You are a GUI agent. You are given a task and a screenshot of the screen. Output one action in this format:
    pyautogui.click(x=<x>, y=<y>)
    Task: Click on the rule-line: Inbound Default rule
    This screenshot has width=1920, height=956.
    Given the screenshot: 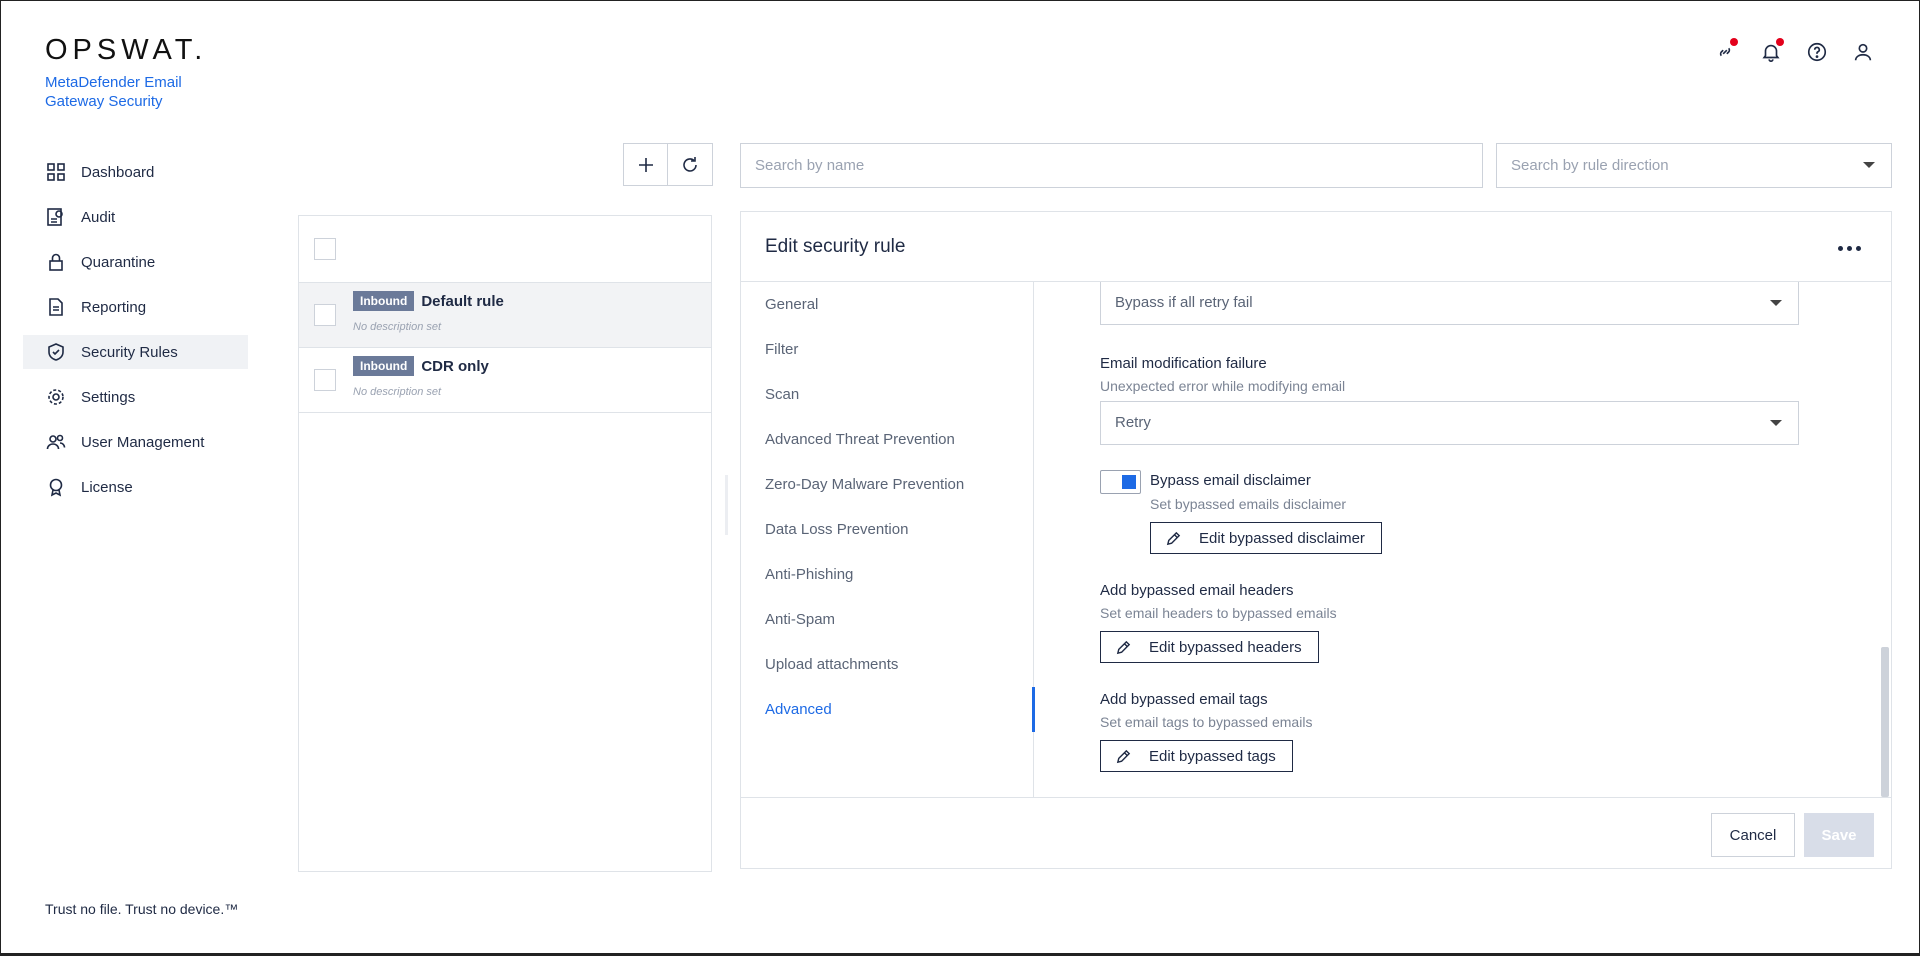 What is the action you would take?
    pyautogui.click(x=428, y=301)
    